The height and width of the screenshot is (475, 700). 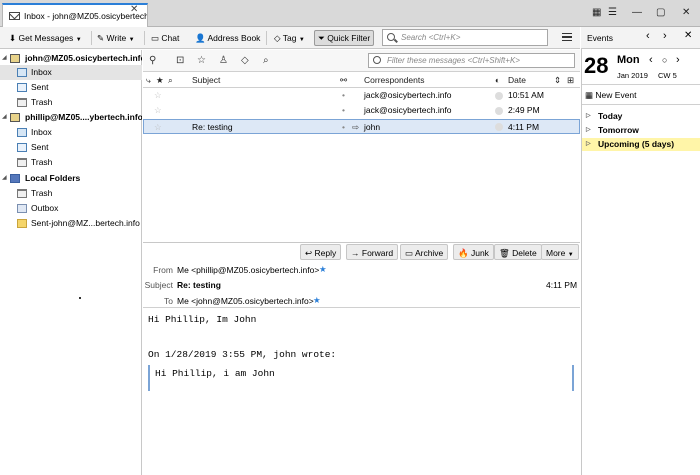 I want to click on account-john: ◢ john@MZ05.osicybertech.info, so click(x=71, y=58).